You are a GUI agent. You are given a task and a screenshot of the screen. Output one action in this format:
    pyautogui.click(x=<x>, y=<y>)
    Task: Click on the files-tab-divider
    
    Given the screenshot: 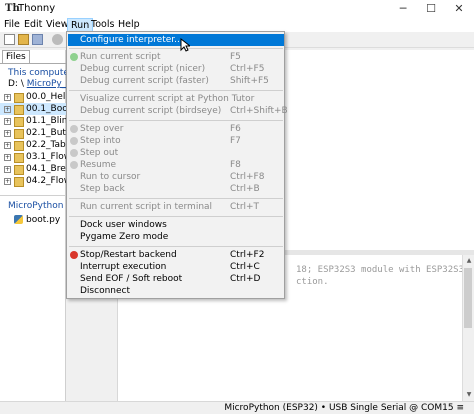 What is the action you would take?
    pyautogui.click(x=33, y=63)
    